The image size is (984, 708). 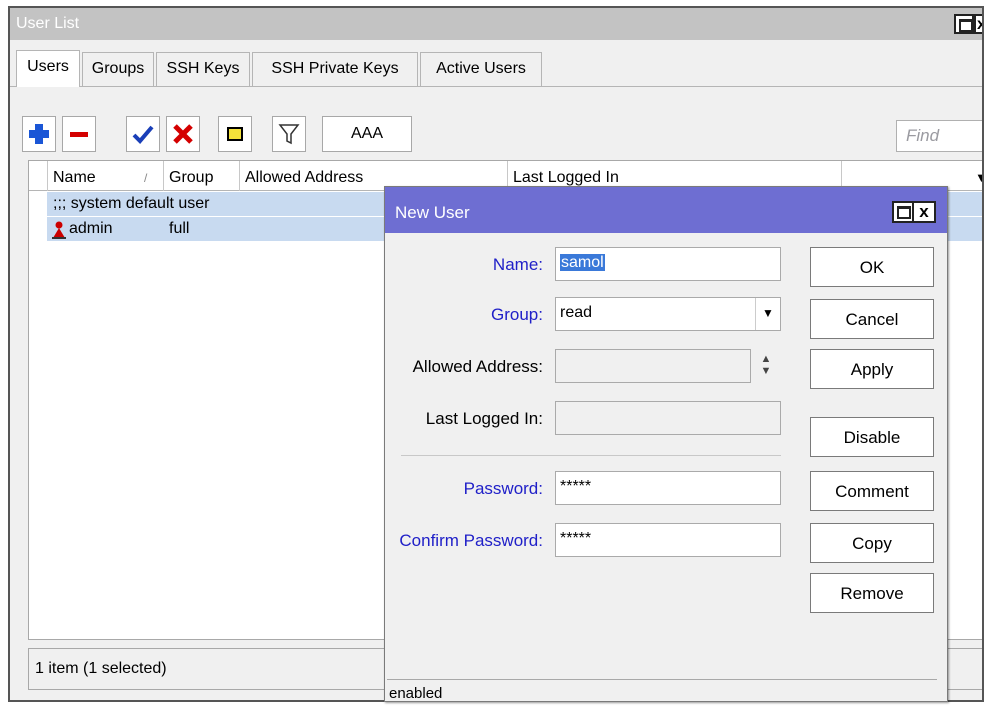 What do you see at coordinates (591, 455) in the screenshot?
I see `separator` at bounding box center [591, 455].